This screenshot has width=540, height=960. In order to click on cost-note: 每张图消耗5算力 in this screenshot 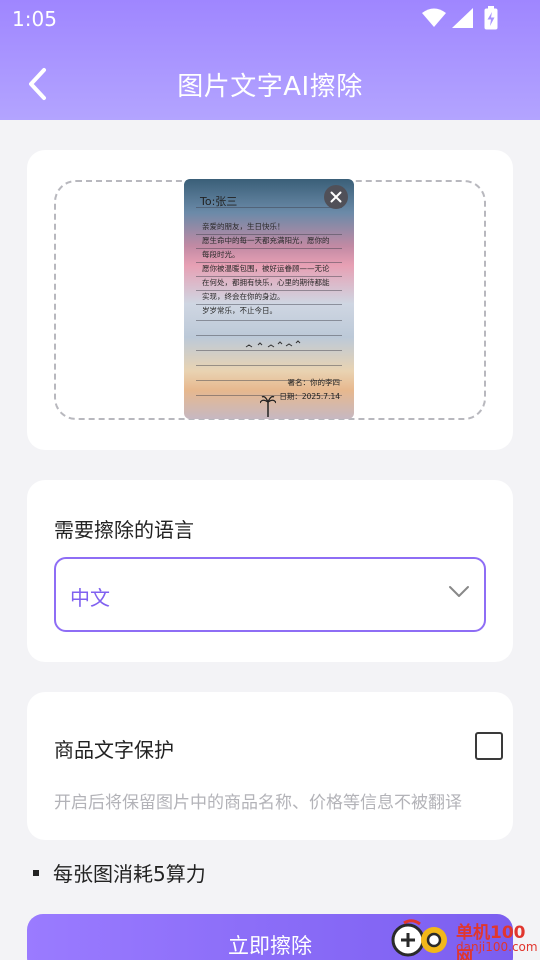, I will do `click(119, 872)`.